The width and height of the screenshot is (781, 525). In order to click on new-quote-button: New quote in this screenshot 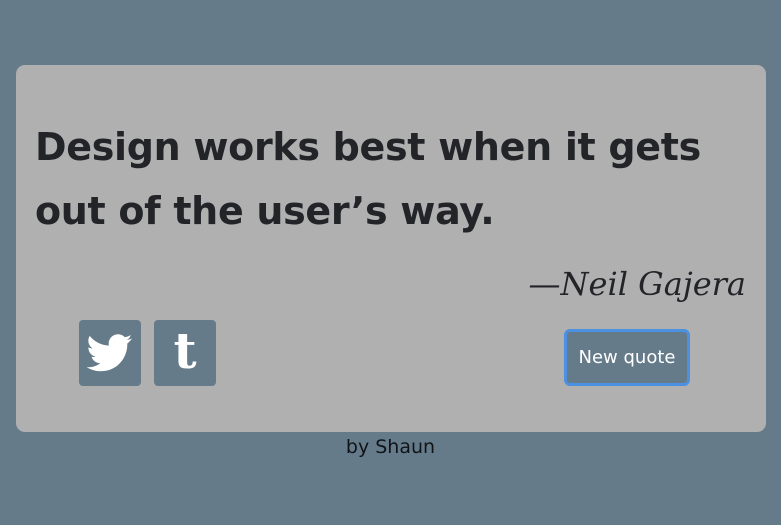, I will do `click(627, 357)`.